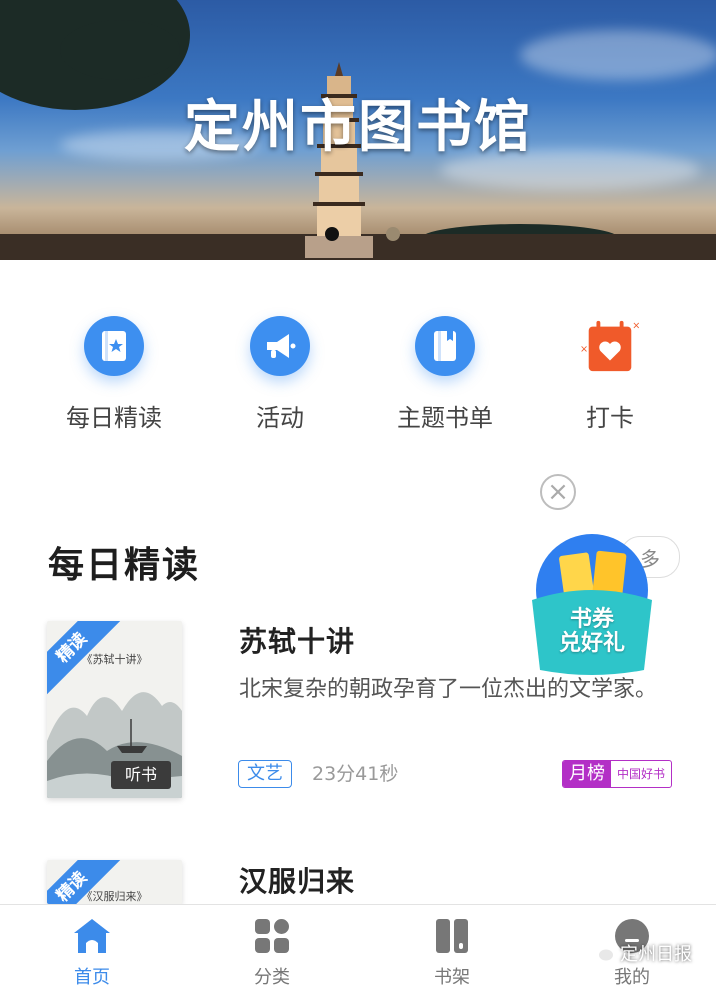  What do you see at coordinates (114, 709) in the screenshot?
I see `book-cover: 精读 《苏轼十讲》 听书` at bounding box center [114, 709].